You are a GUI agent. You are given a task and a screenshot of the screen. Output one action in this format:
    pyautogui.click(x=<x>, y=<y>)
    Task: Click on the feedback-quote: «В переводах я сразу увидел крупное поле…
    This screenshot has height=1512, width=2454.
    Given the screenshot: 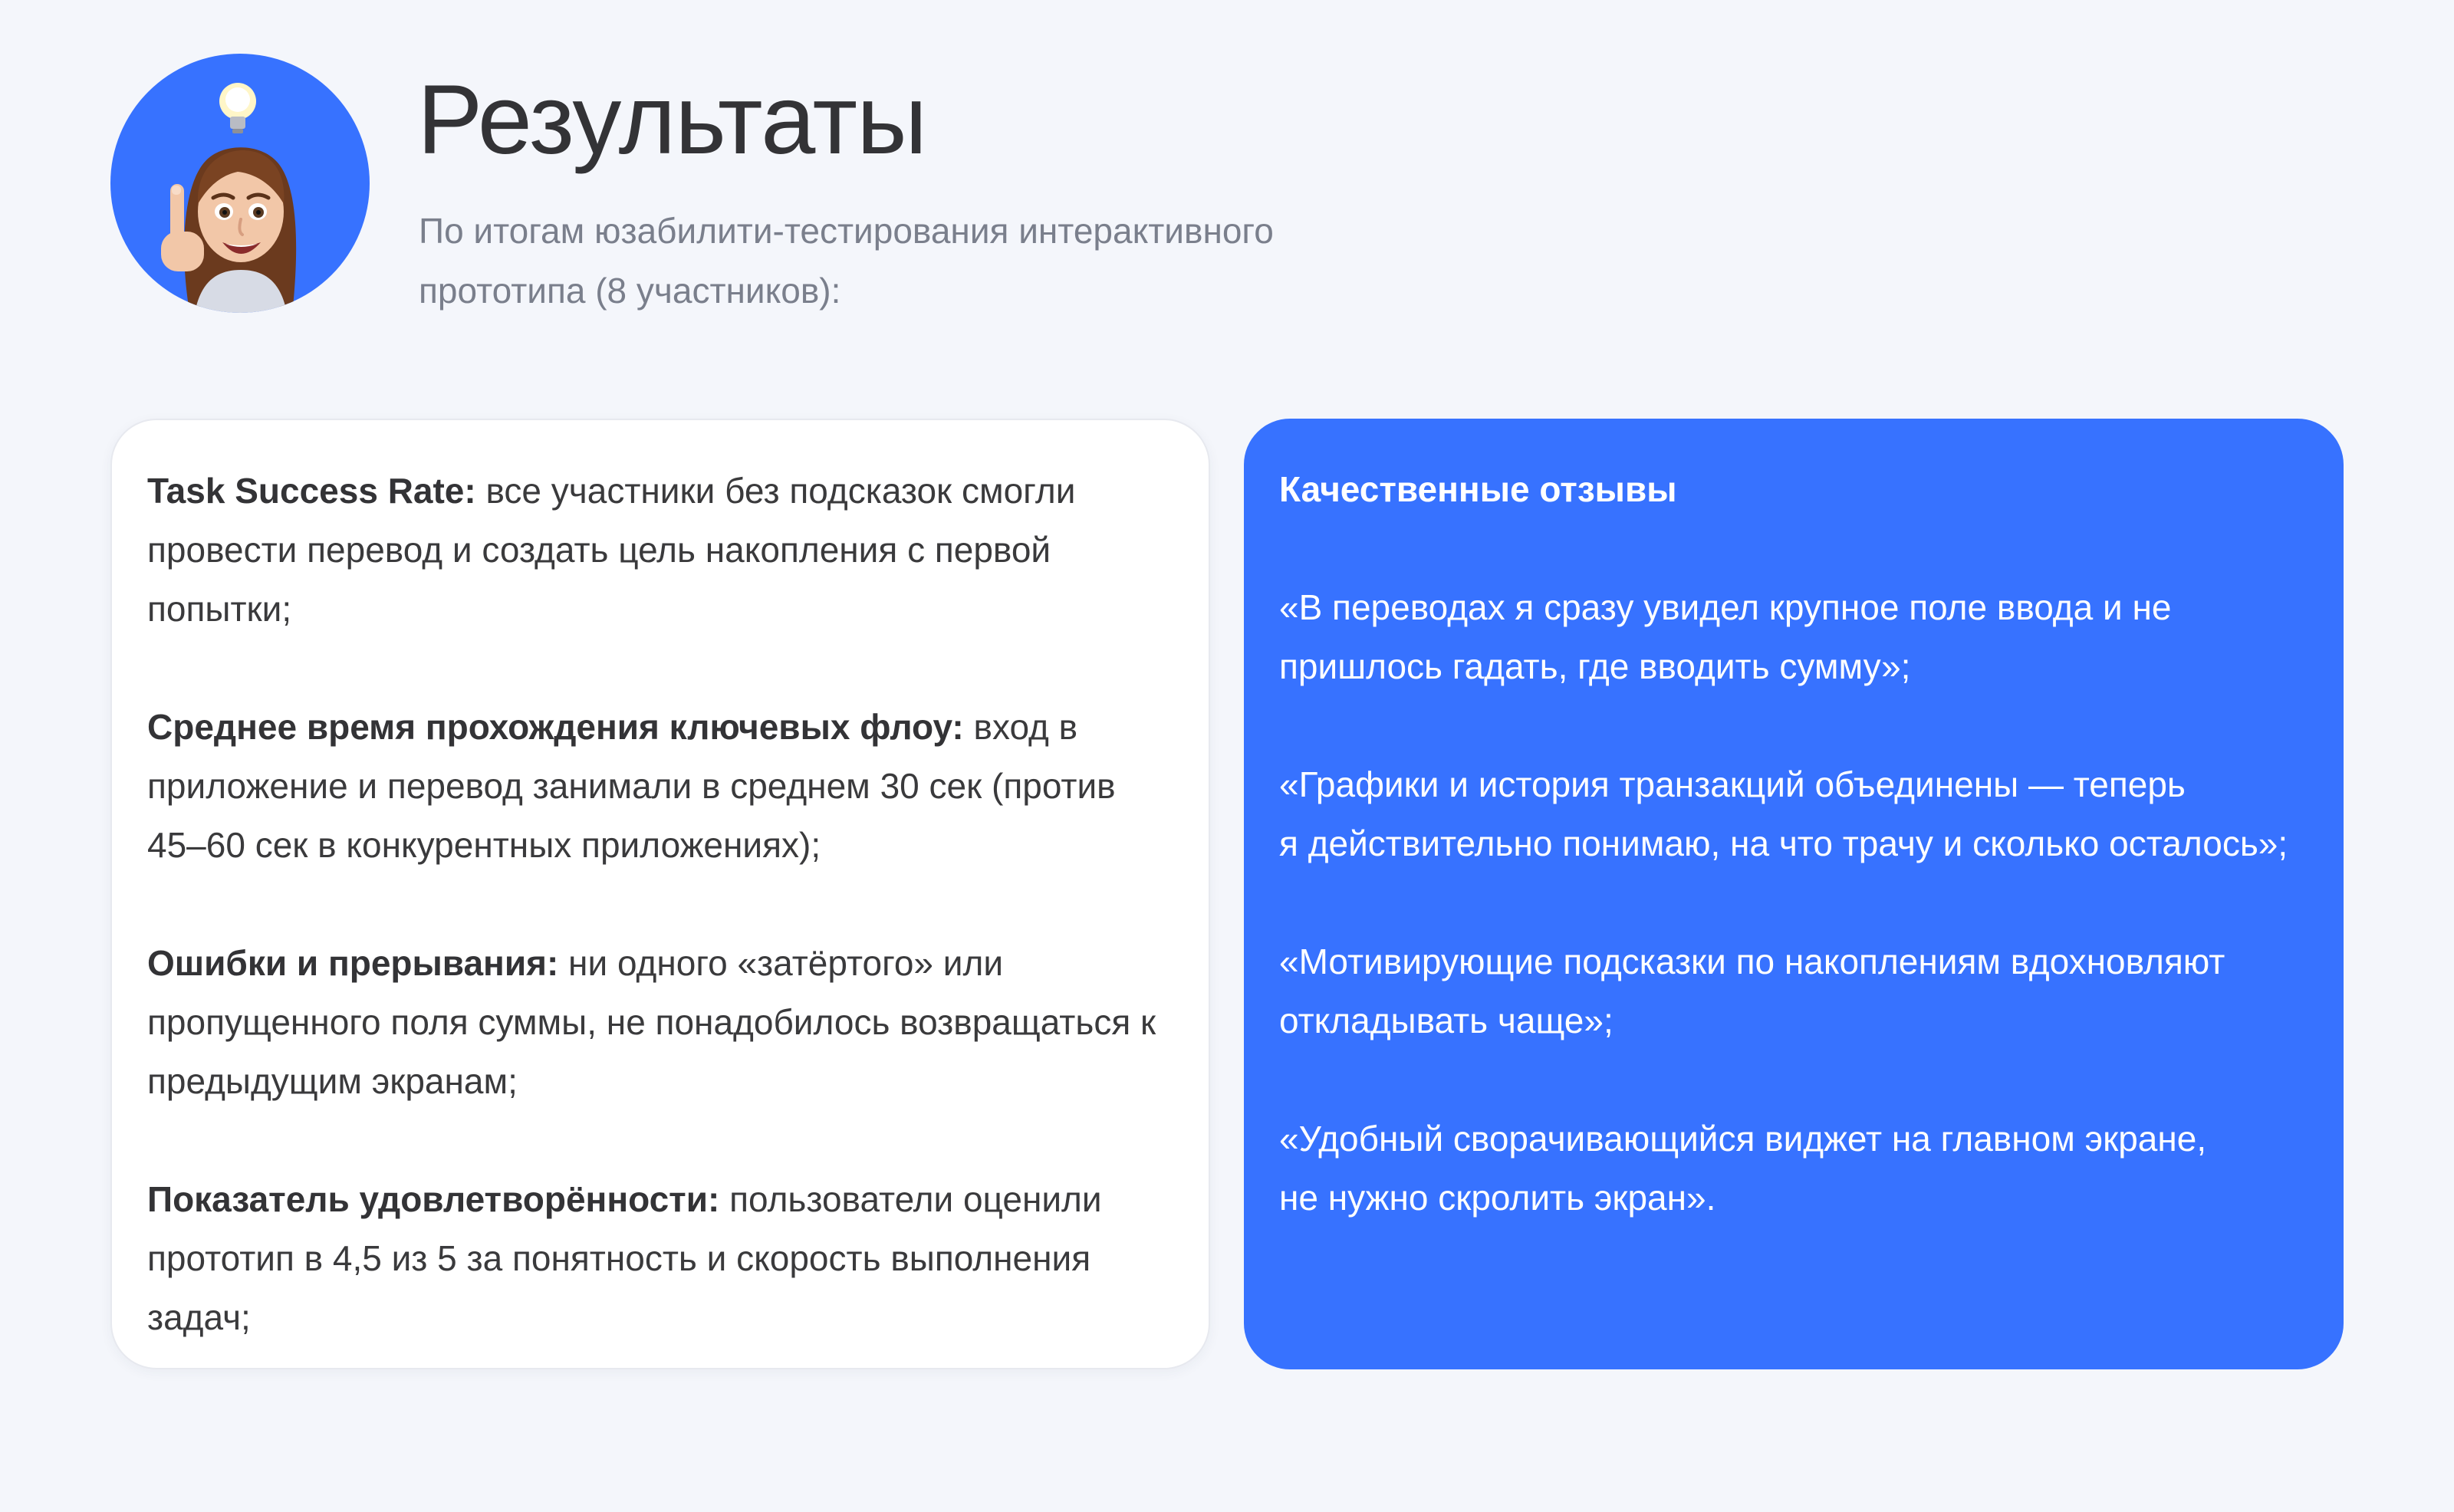 What is the action you would take?
    pyautogui.click(x=1793, y=637)
    